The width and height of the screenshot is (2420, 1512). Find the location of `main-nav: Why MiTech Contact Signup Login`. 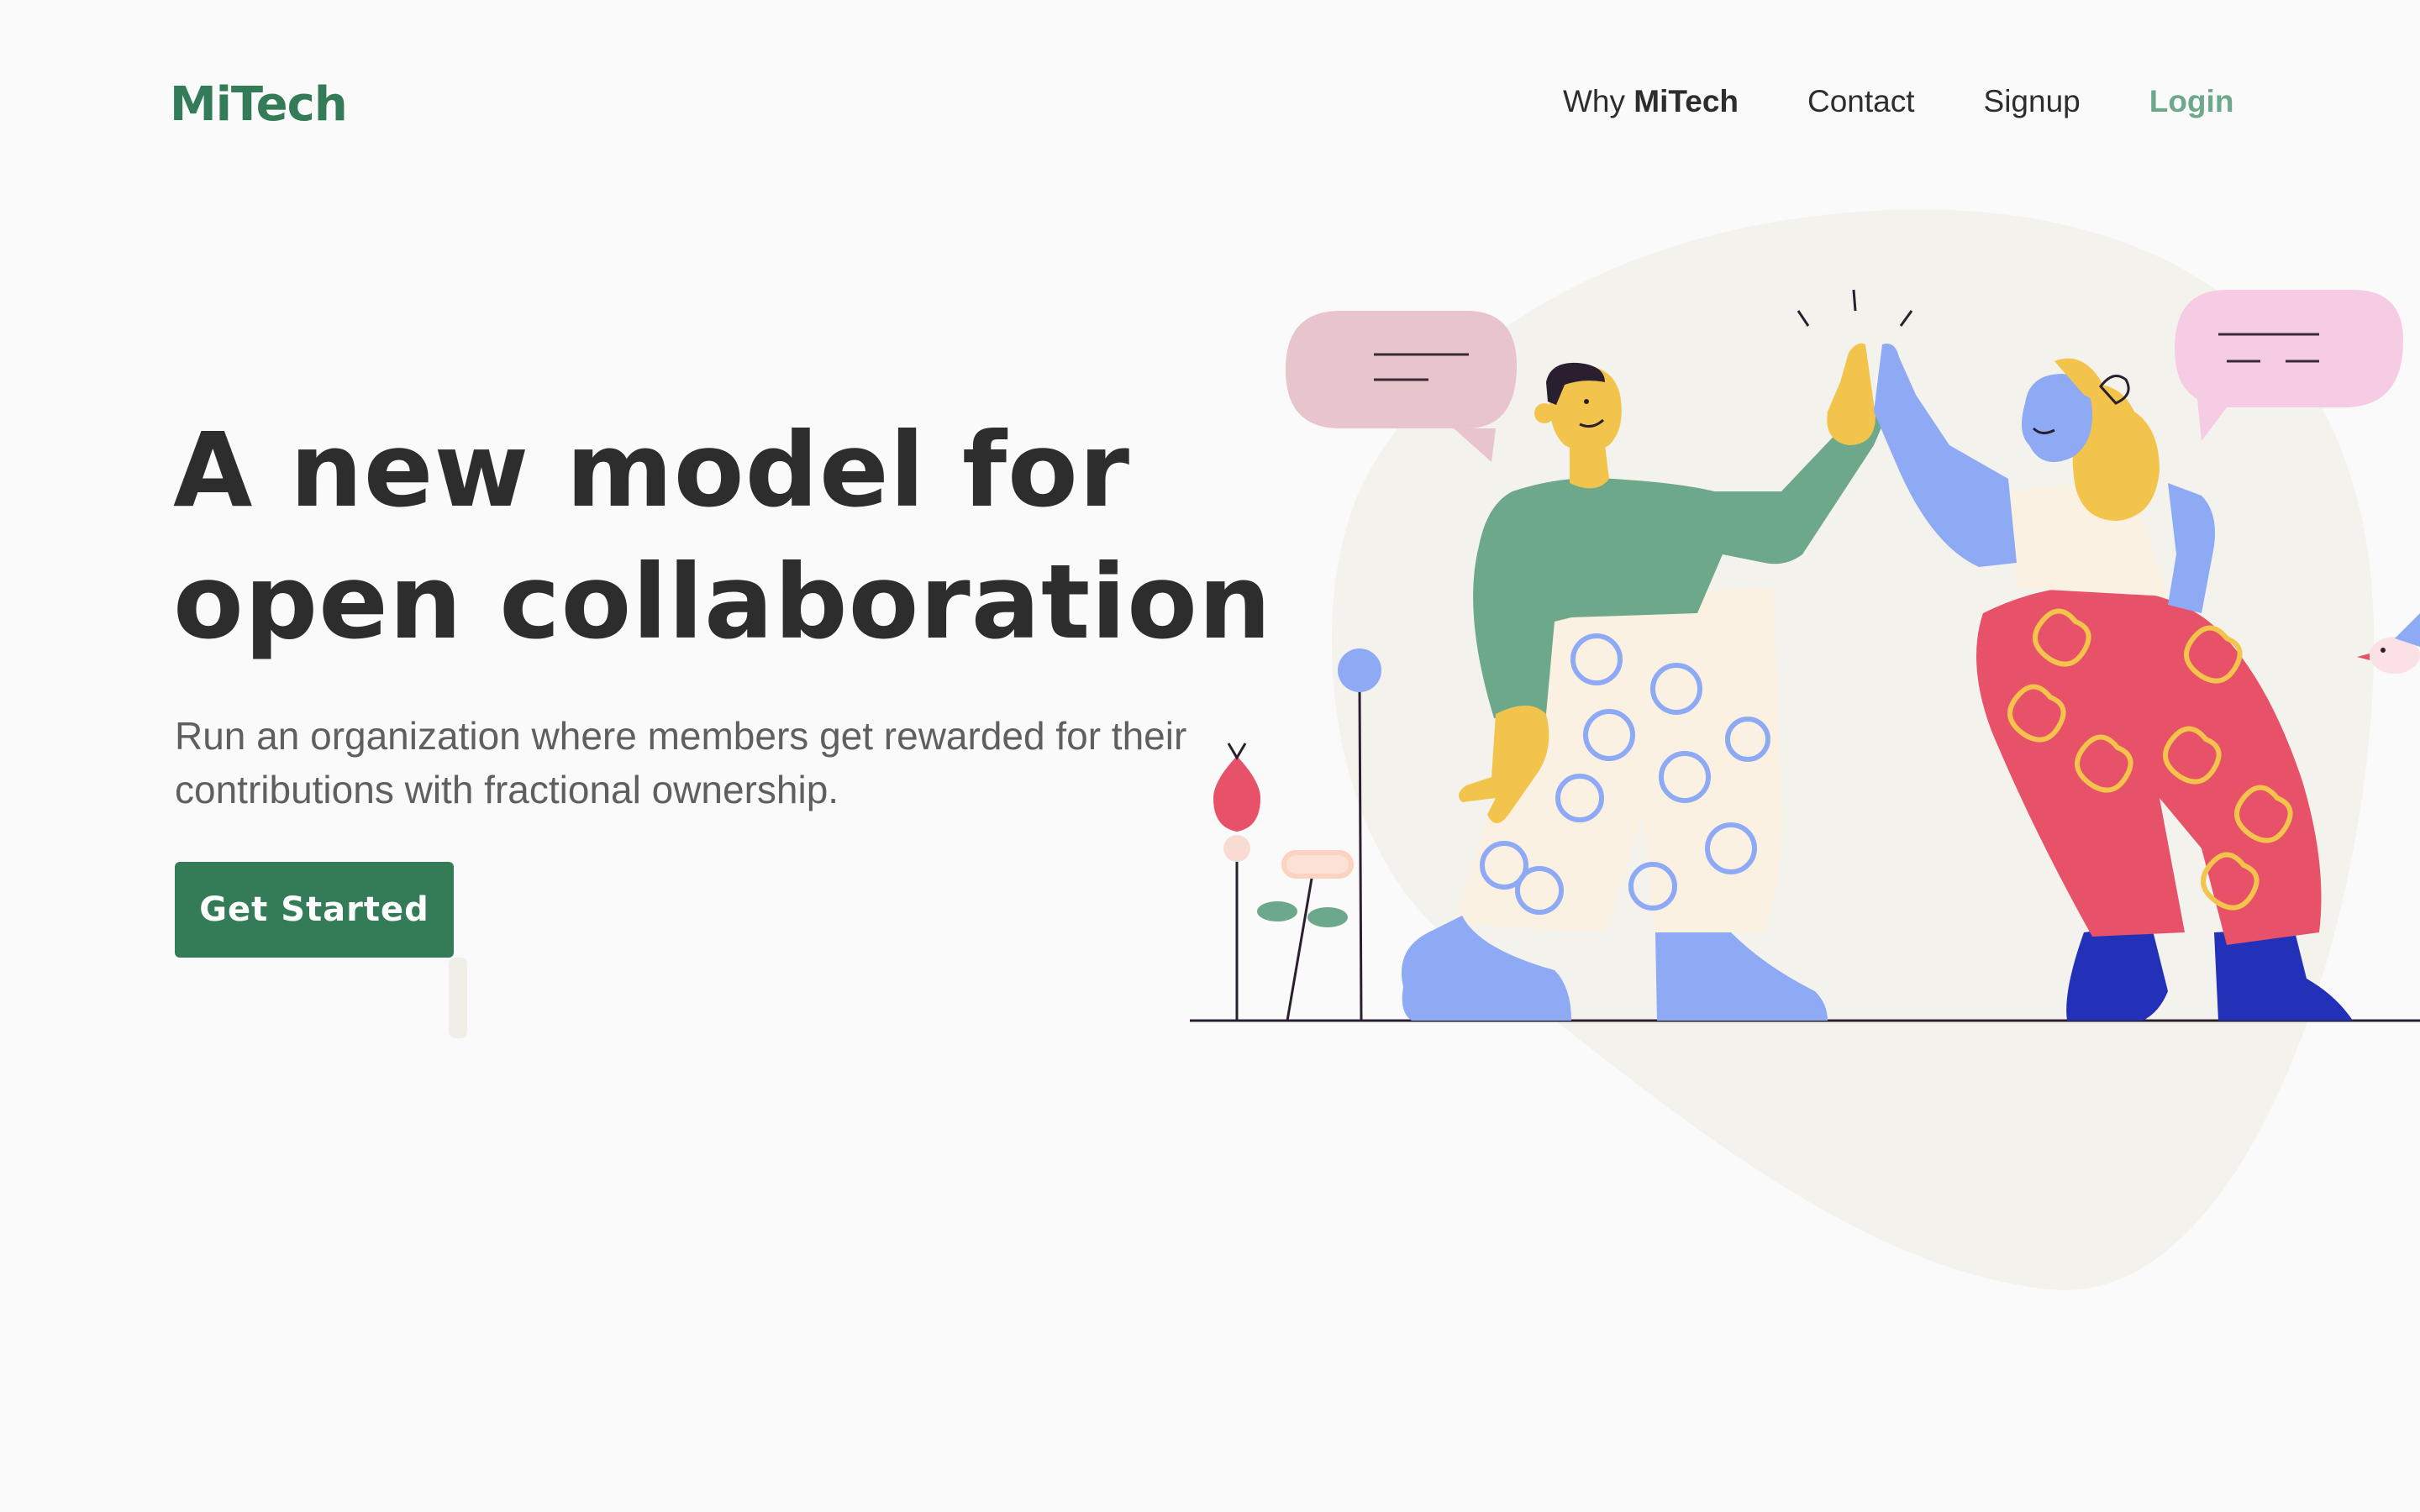

main-nav: Why MiTech Contact Signup Login is located at coordinates (1898, 101).